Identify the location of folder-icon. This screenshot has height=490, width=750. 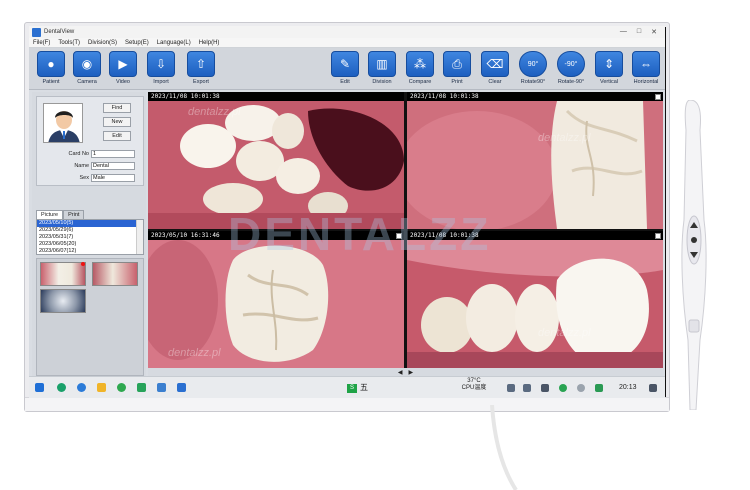
(101, 387).